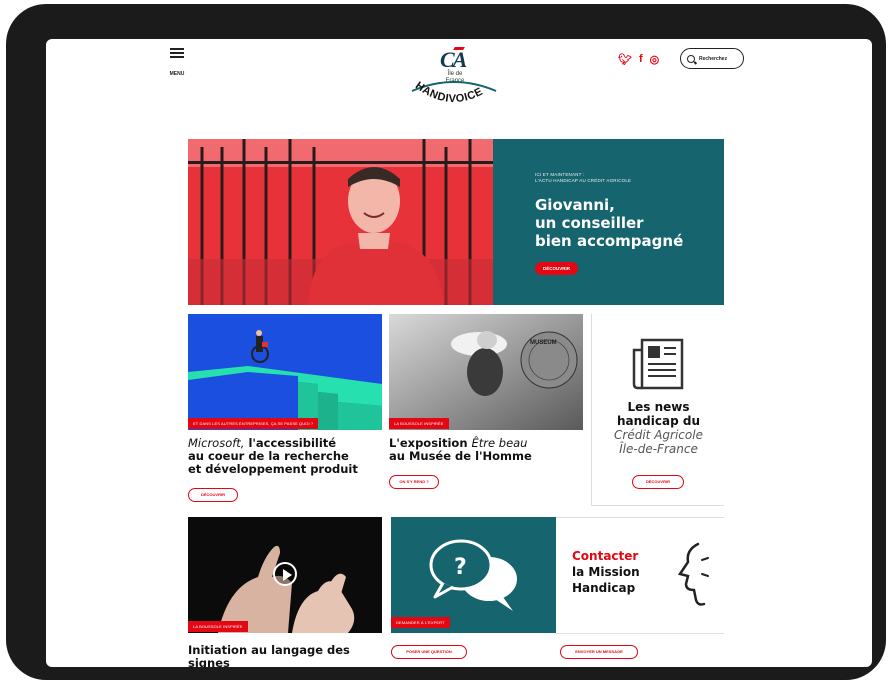 This screenshot has width=891, height=683. What do you see at coordinates (414, 482) in the screenshot?
I see `card-exposition-go-button: ON S'Y REND ?` at bounding box center [414, 482].